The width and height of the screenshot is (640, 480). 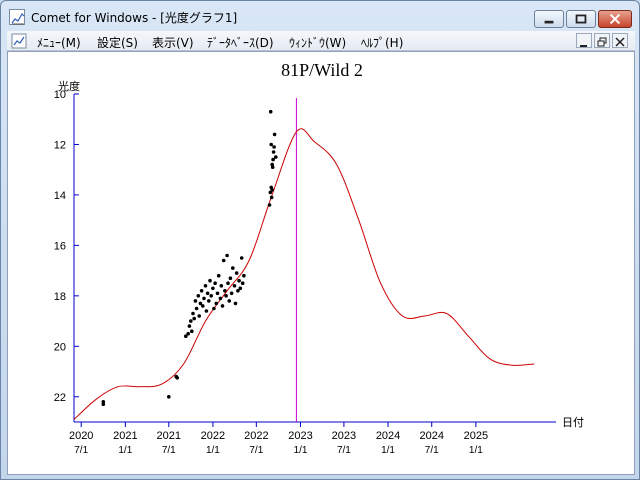 I want to click on y-tick-label: 12, so click(x=60, y=145).